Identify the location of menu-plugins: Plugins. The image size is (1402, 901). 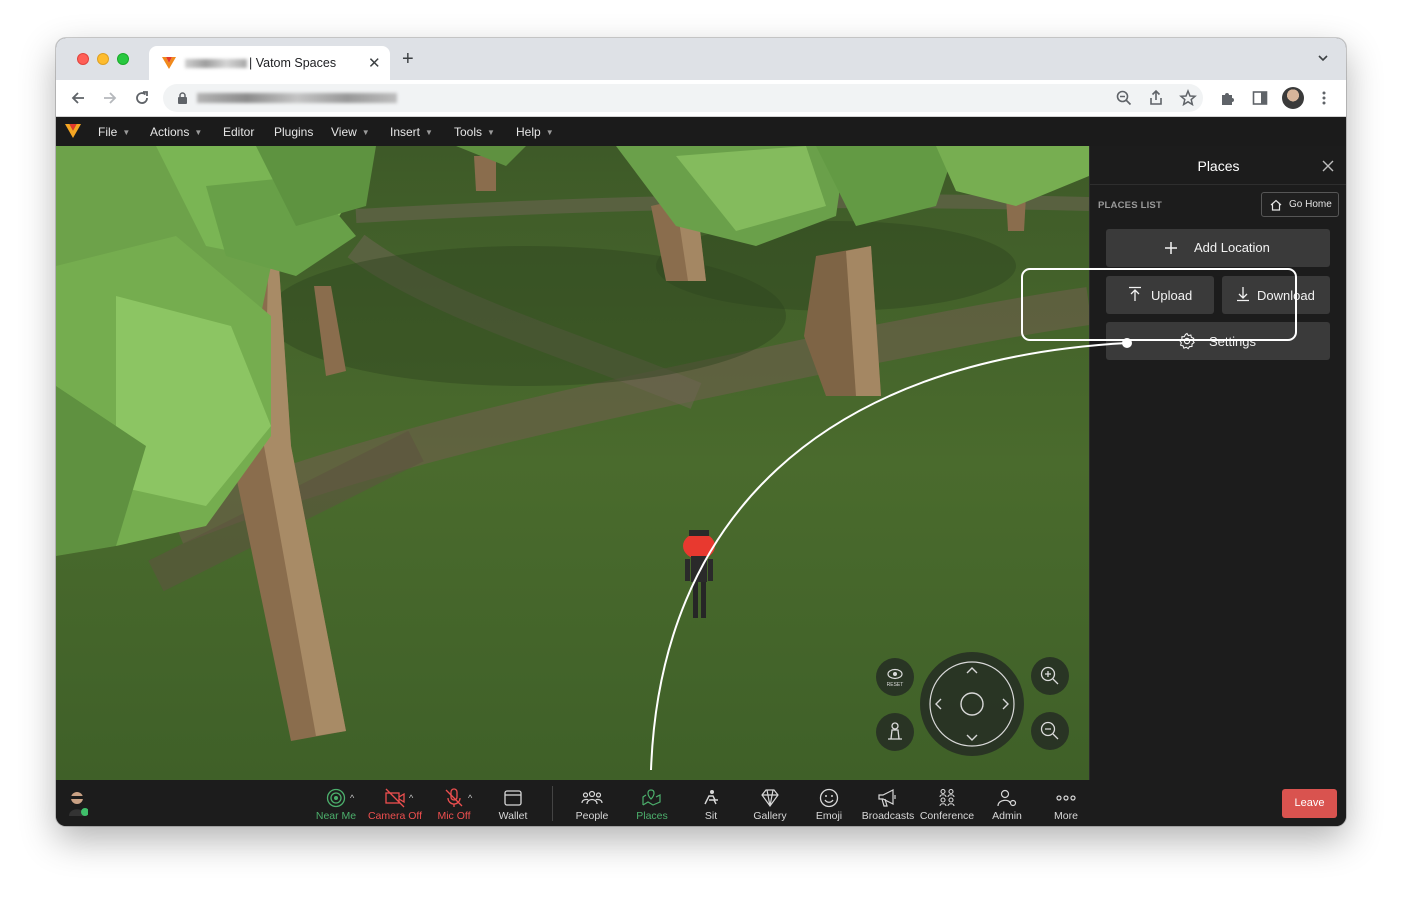
(293, 132).